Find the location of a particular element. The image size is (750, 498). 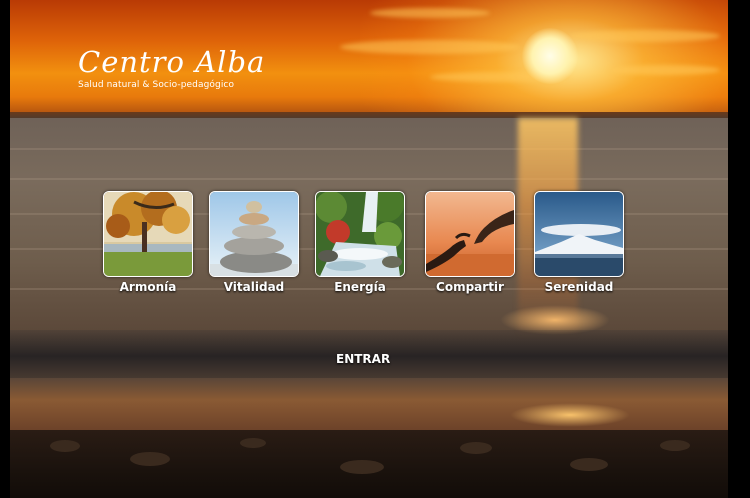

snowy-mountain-icon is located at coordinates (579, 234).